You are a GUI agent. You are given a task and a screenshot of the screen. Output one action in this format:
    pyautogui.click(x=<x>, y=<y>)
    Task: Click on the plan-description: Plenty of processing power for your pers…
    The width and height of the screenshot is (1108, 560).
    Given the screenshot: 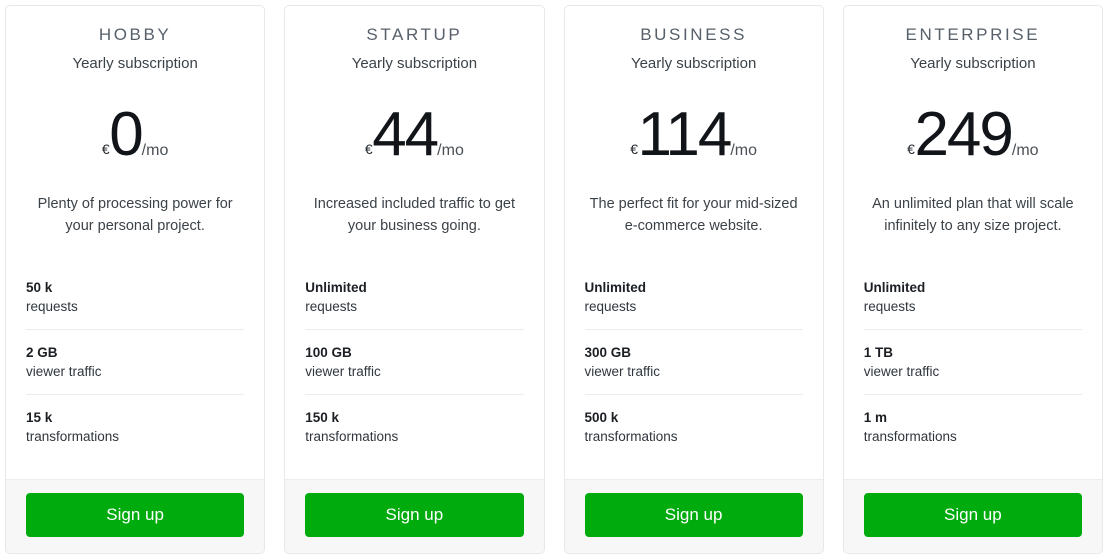 What is the action you would take?
    pyautogui.click(x=135, y=214)
    